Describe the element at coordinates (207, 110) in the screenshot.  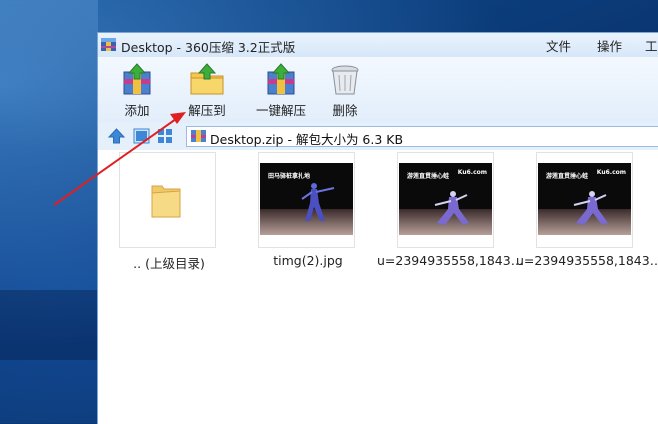
I see `extract-to-label: 解压到` at that location.